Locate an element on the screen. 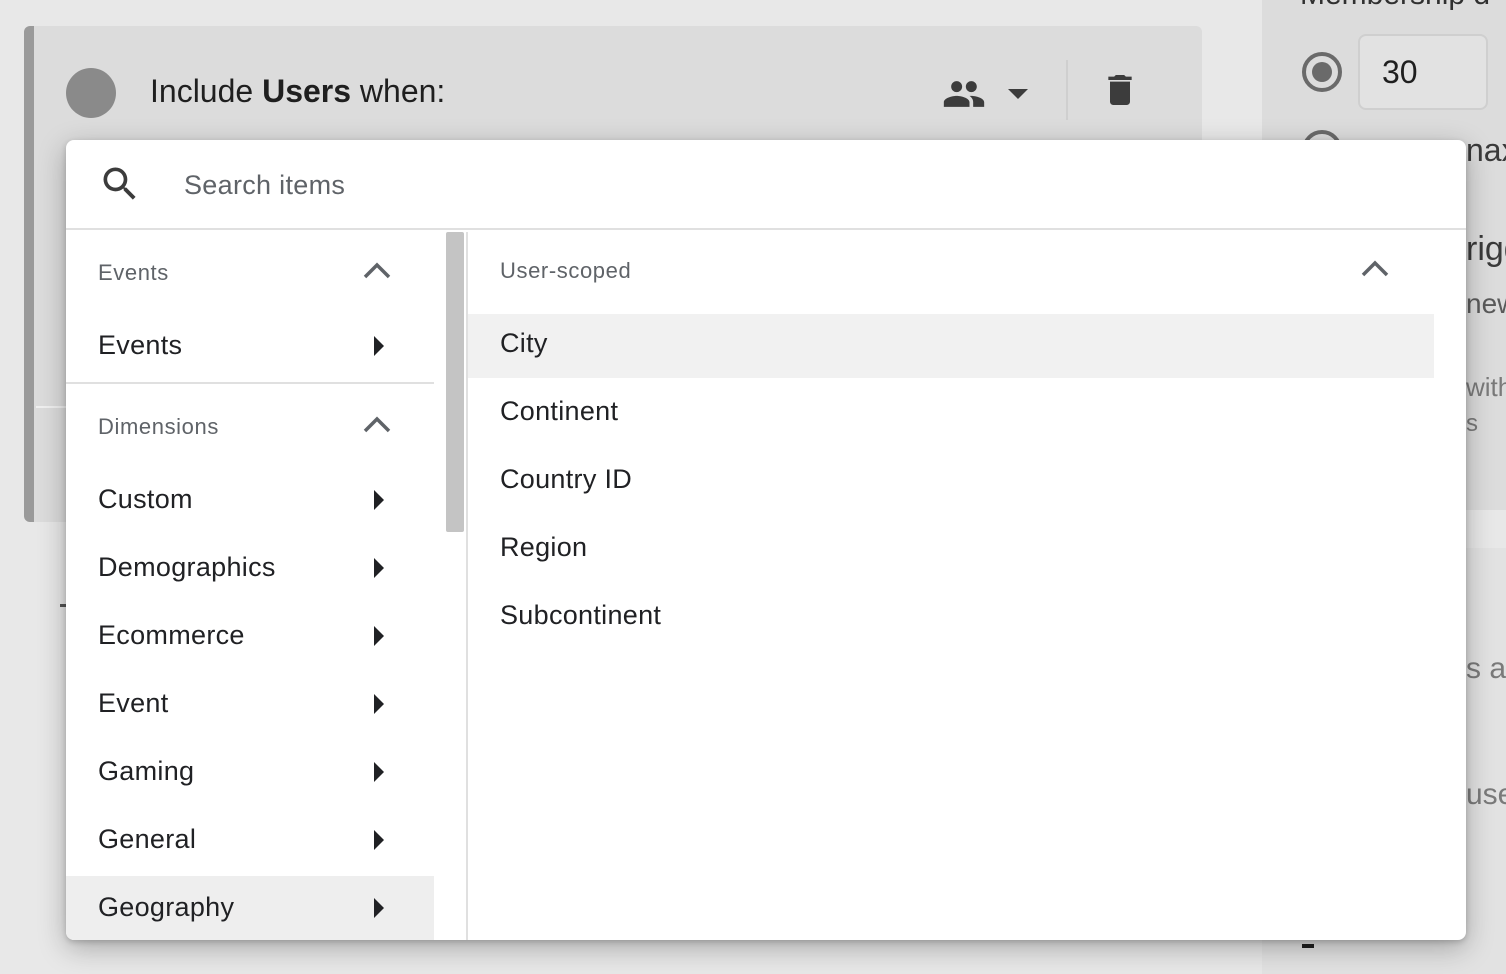 This screenshot has width=1506, height=974. category-scrollbar-thumb is located at coordinates (455, 382).